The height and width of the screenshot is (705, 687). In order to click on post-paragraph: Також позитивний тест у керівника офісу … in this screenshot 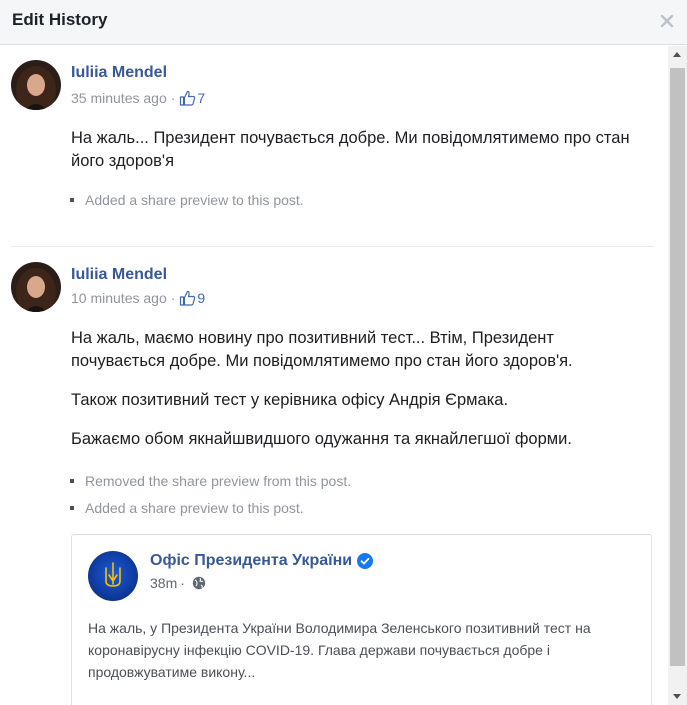, I will do `click(290, 400)`.